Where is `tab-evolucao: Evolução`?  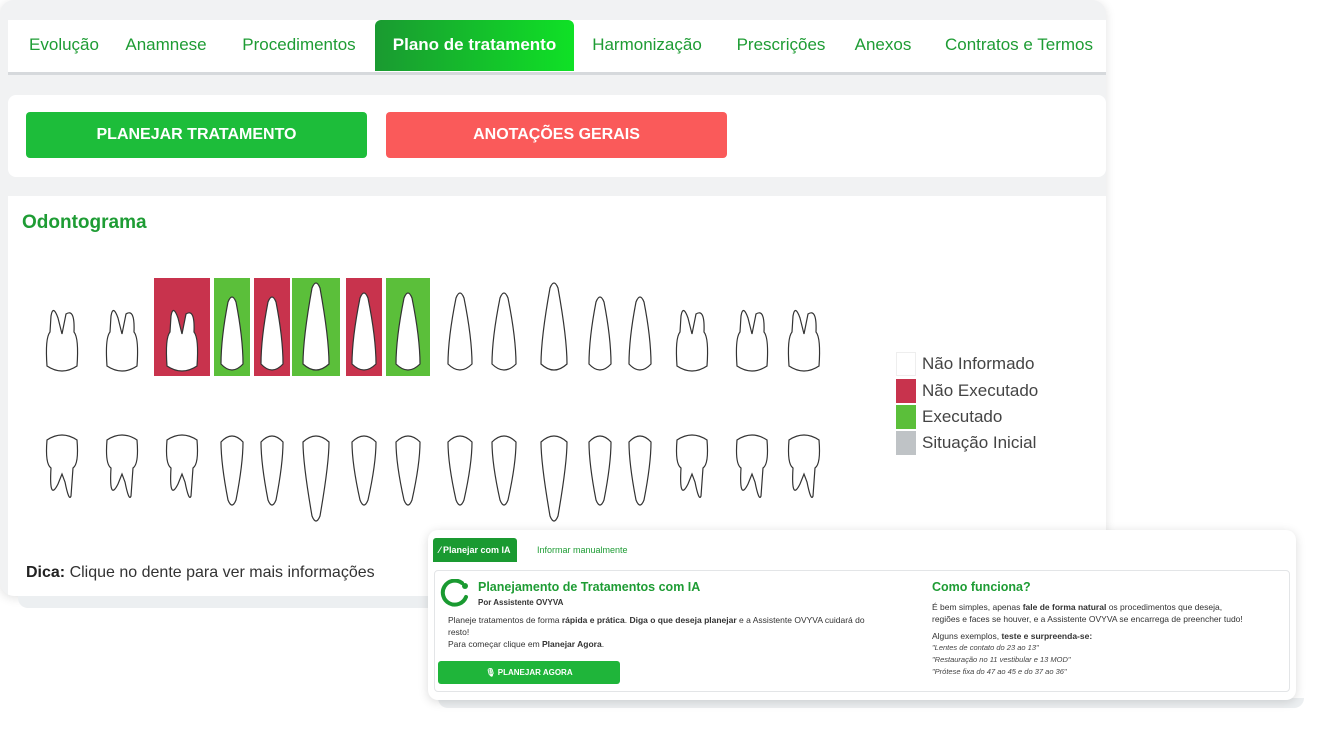 tab-evolucao: Evolução is located at coordinates (64, 46).